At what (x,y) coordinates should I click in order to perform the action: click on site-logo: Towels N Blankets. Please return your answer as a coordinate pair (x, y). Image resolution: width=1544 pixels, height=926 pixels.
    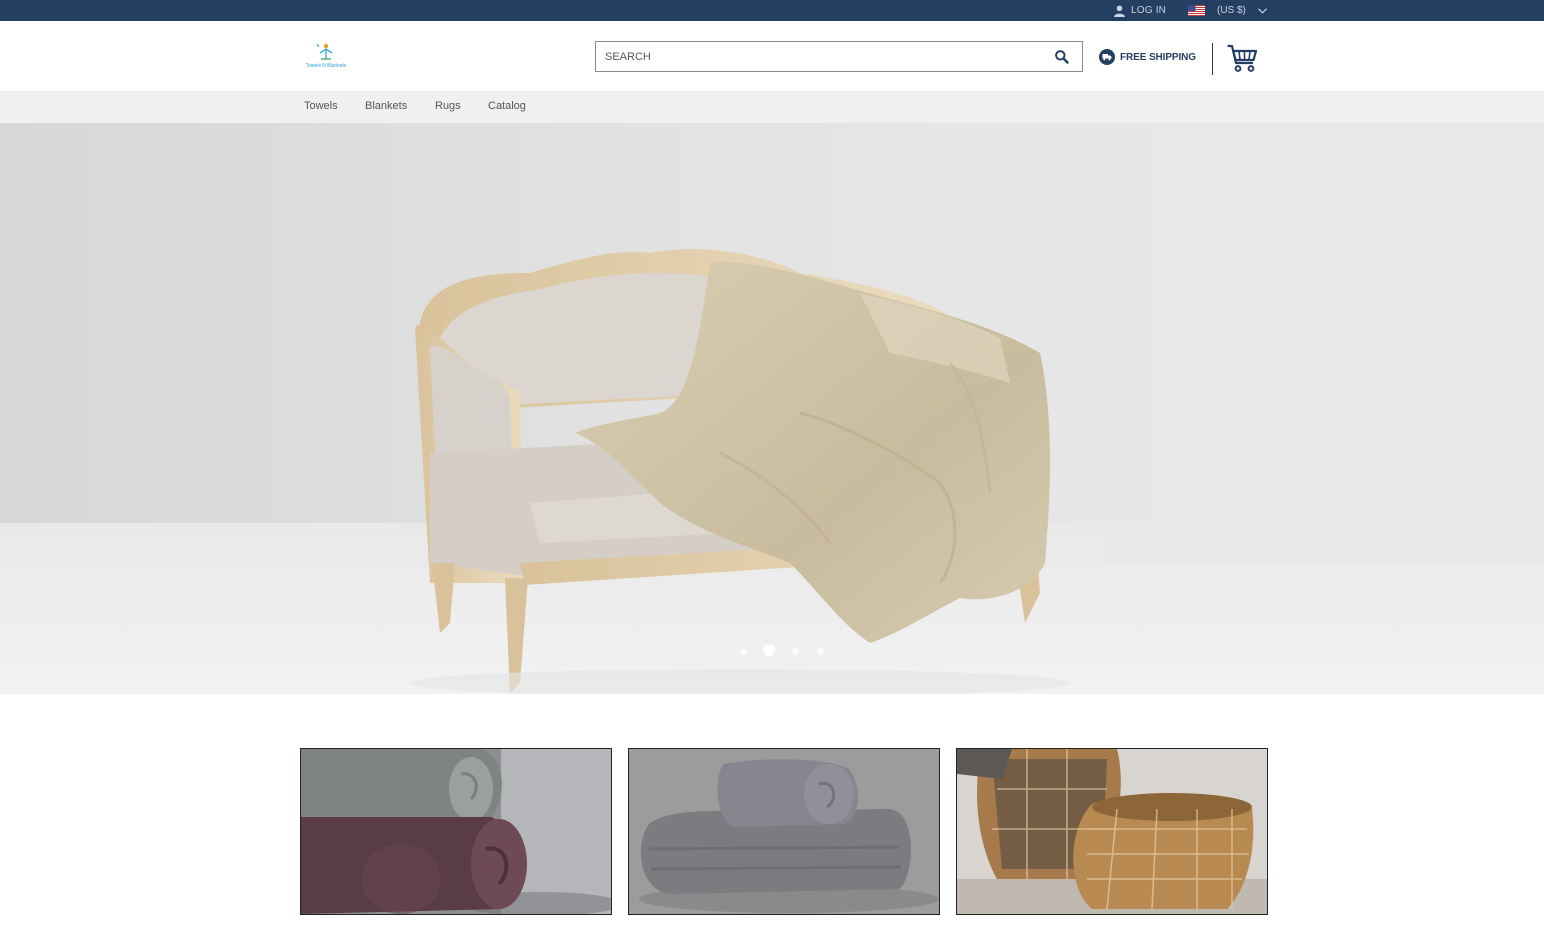
    Looking at the image, I should click on (326, 57).